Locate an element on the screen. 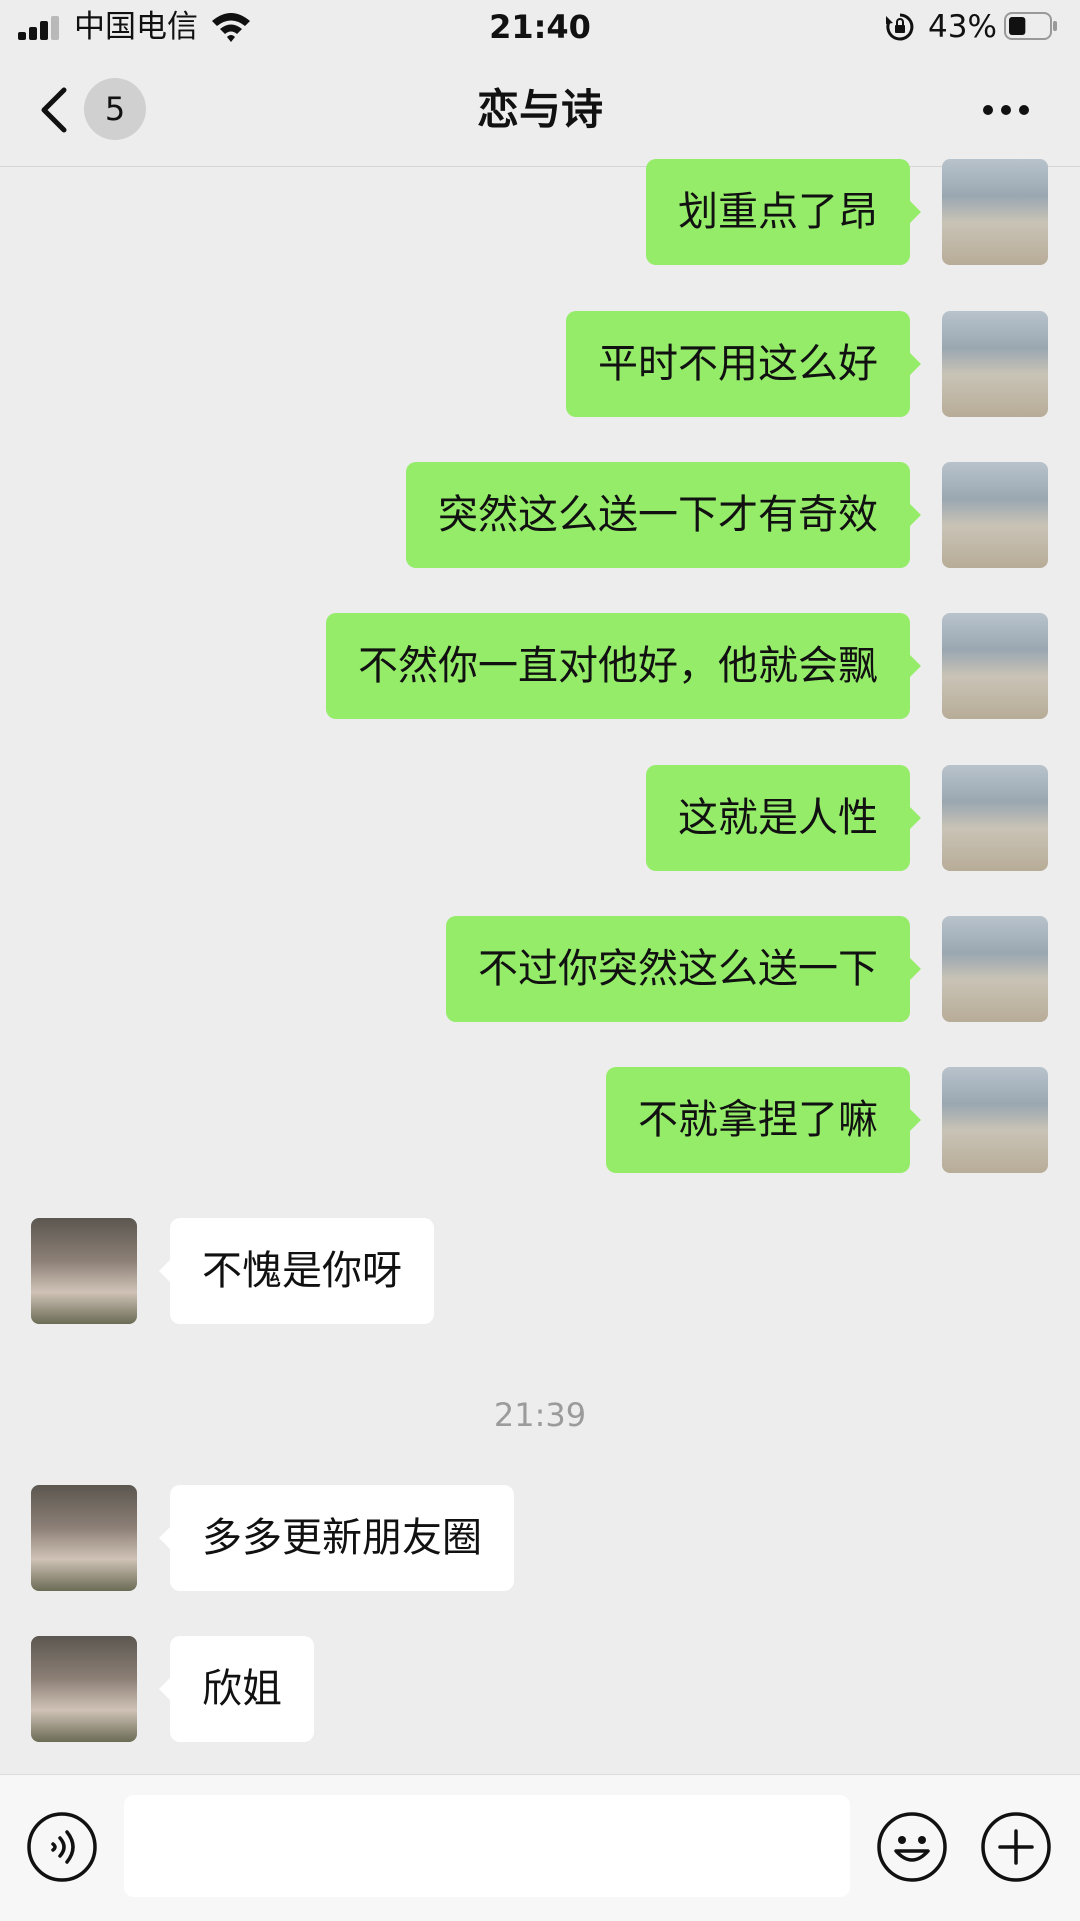  message-row: 不就拿捏了嘛 is located at coordinates (565, 1120).